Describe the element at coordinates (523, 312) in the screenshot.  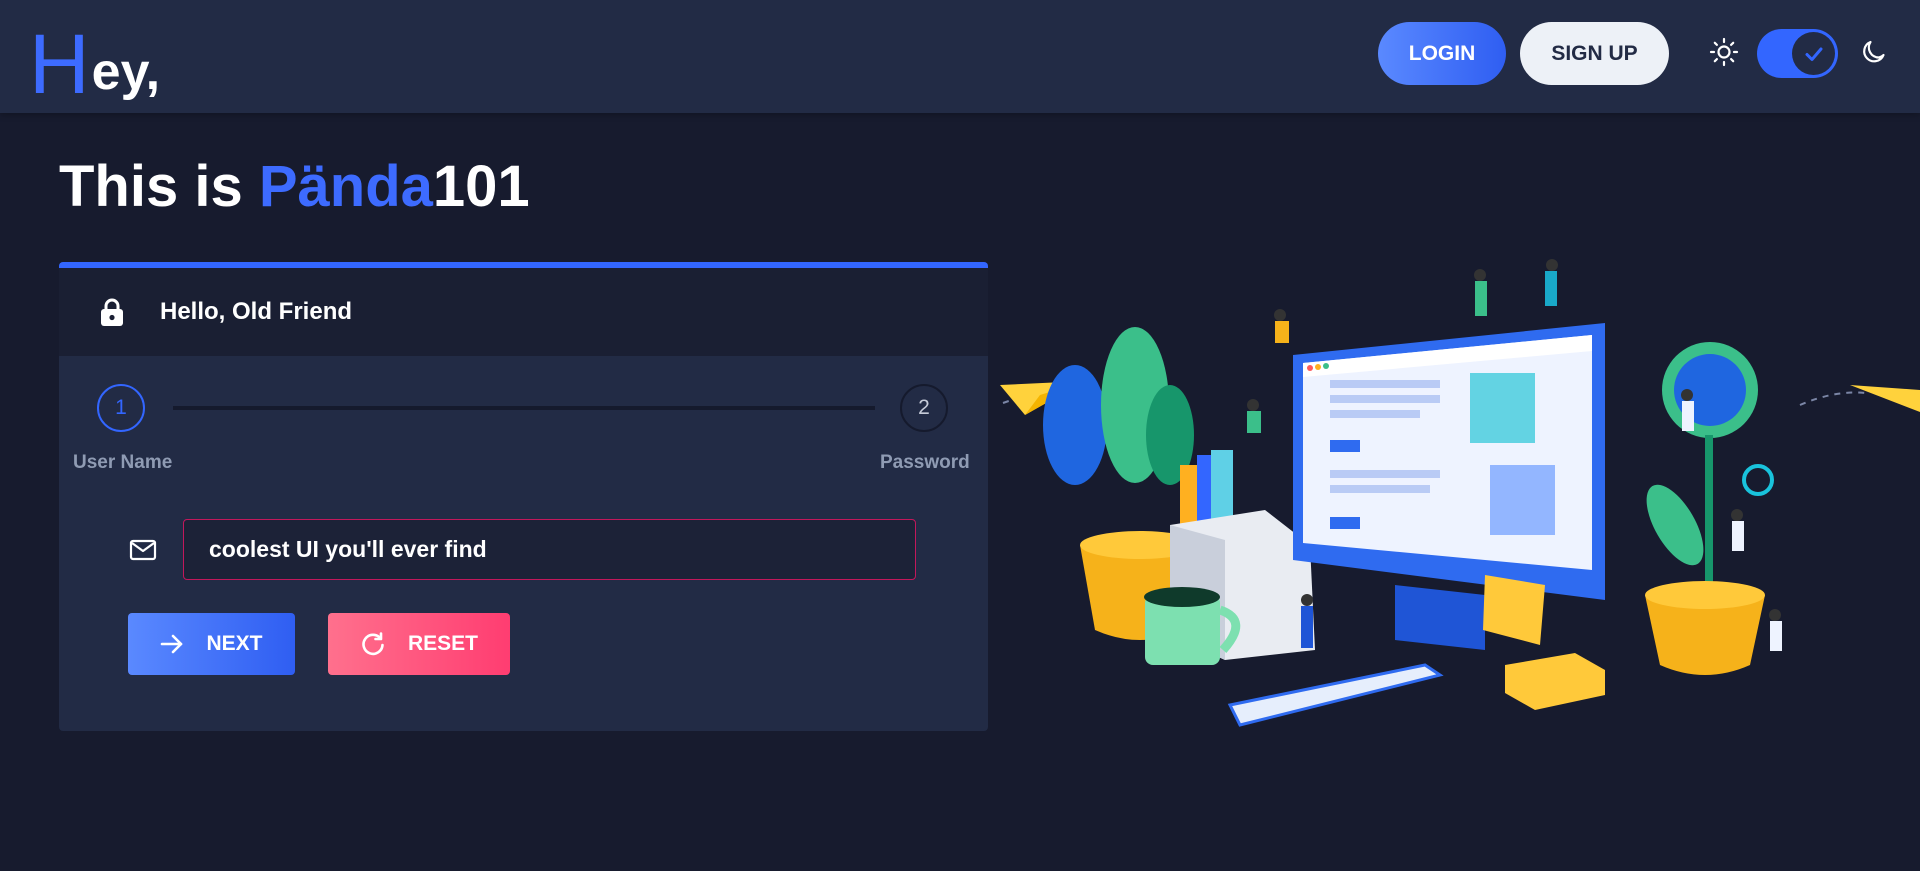
I see `card-header: Hello, Old Friend` at that location.